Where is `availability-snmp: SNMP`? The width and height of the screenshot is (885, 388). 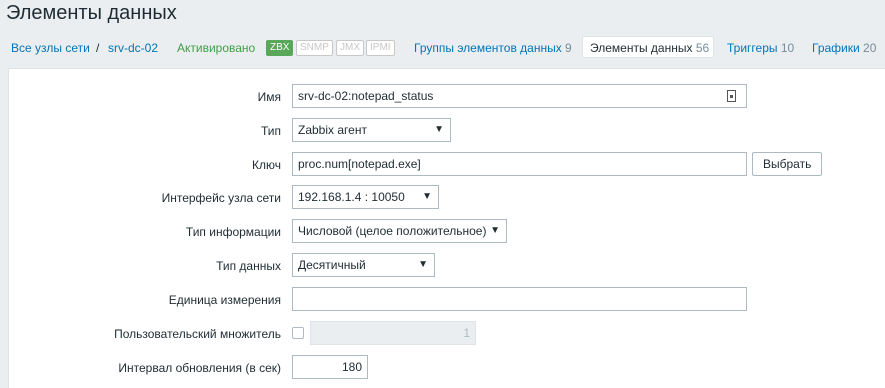 availability-snmp: SNMP is located at coordinates (314, 48).